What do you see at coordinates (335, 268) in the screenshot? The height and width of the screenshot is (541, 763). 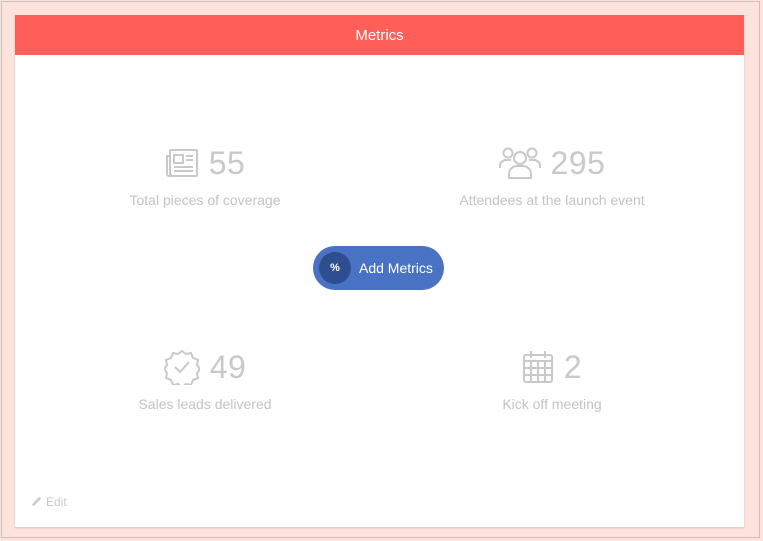 I see `percent-icon: %` at bounding box center [335, 268].